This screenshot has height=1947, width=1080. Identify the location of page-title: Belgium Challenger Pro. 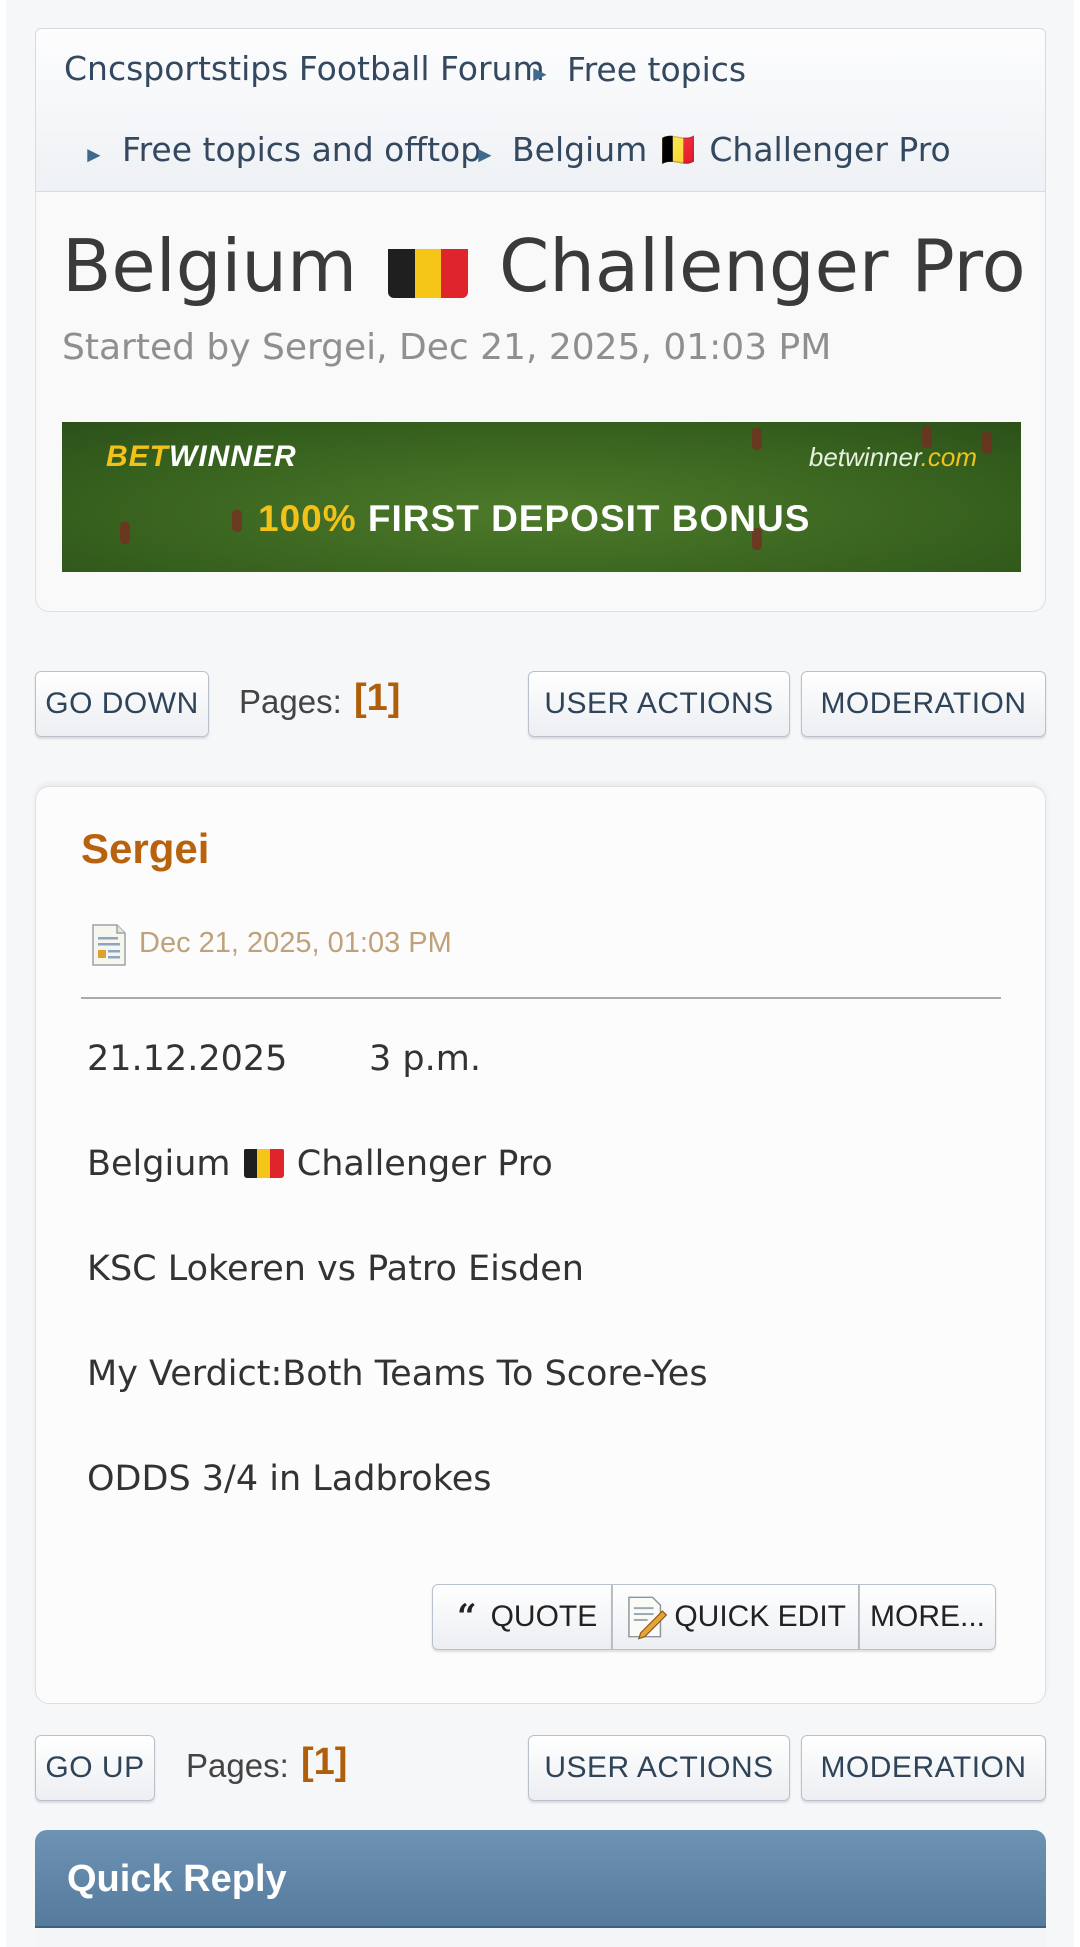
(544, 266).